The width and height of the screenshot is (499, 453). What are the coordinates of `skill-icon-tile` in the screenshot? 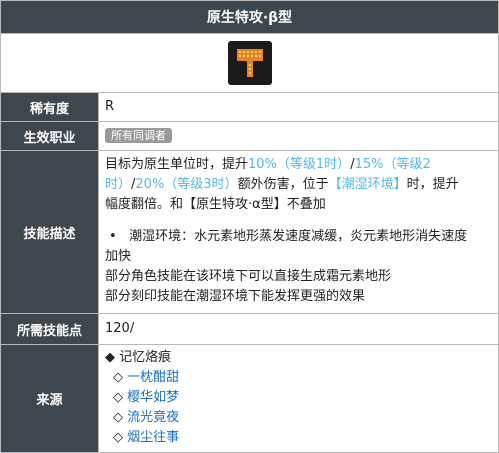 It's located at (249, 63).